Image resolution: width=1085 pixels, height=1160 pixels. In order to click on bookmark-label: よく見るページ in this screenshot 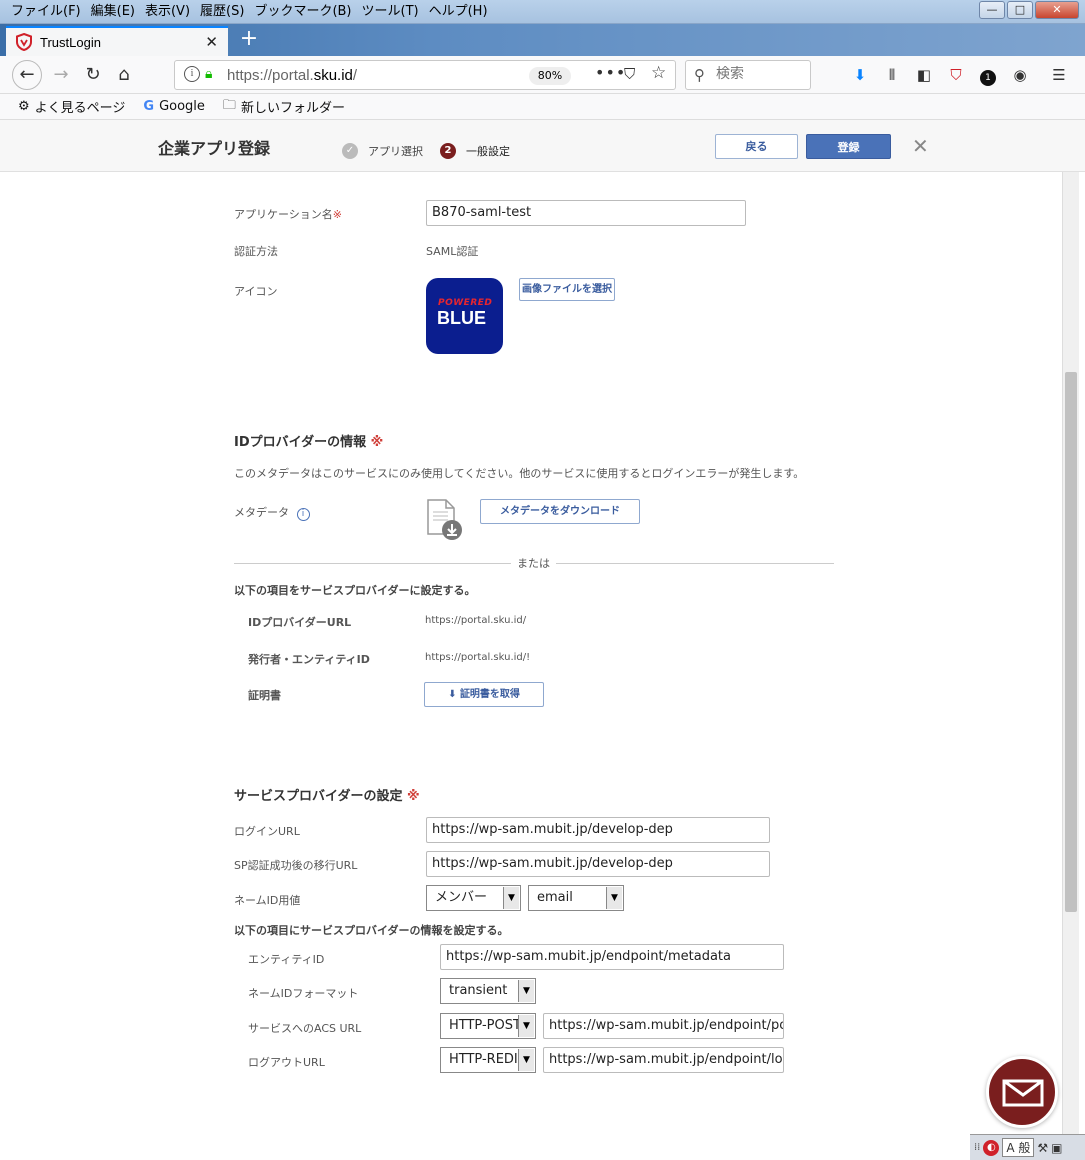, I will do `click(80, 108)`.